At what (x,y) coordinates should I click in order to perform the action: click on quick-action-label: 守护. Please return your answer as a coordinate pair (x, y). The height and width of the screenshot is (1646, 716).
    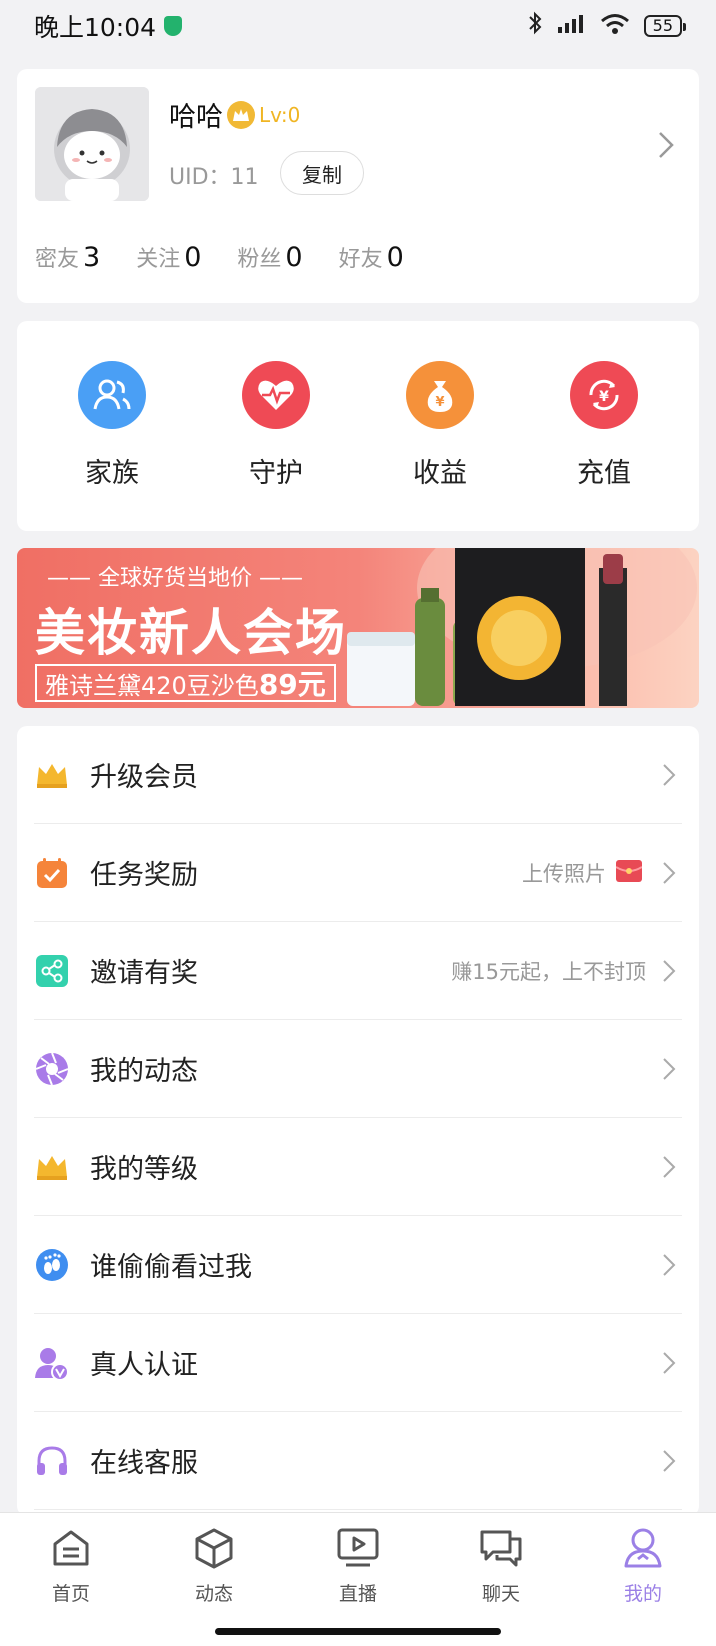
    Looking at the image, I should click on (276, 473).